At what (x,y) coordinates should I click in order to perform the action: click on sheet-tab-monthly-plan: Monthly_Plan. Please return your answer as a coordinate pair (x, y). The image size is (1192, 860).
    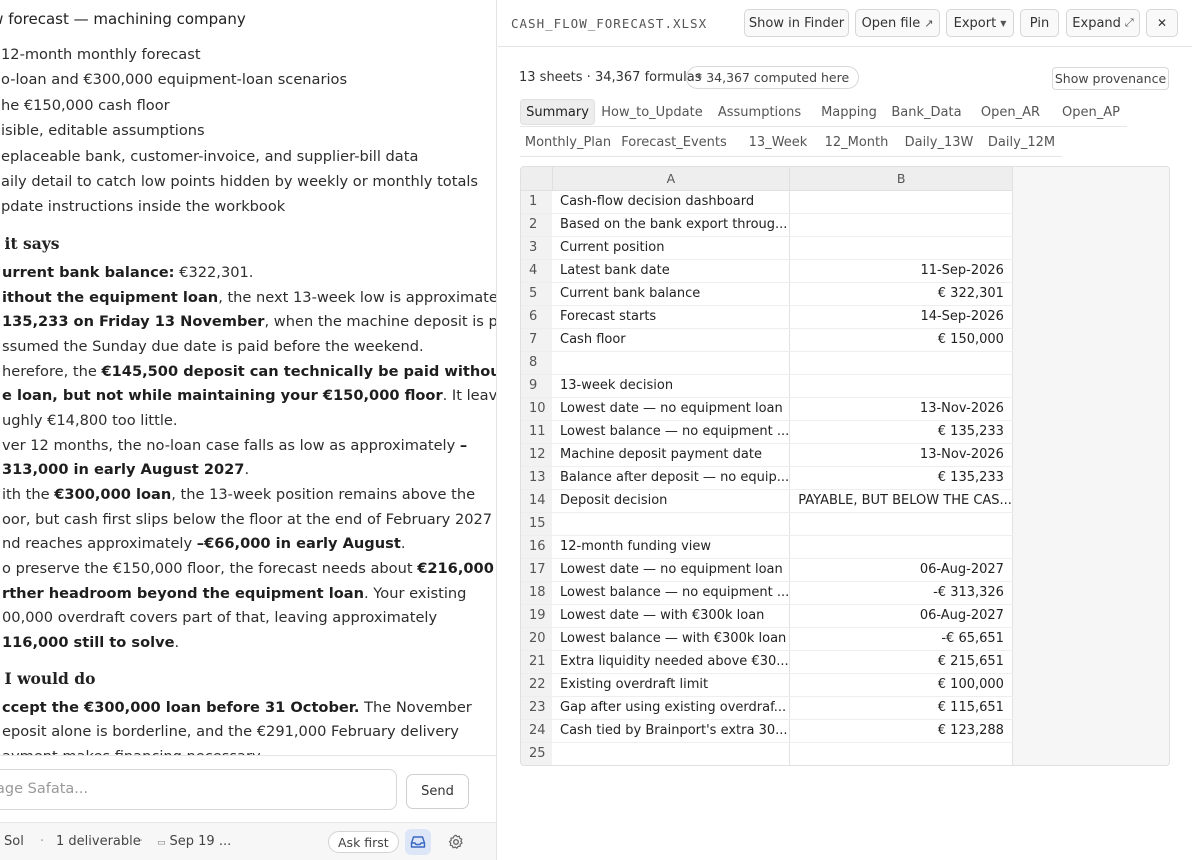
    Looking at the image, I should click on (568, 142).